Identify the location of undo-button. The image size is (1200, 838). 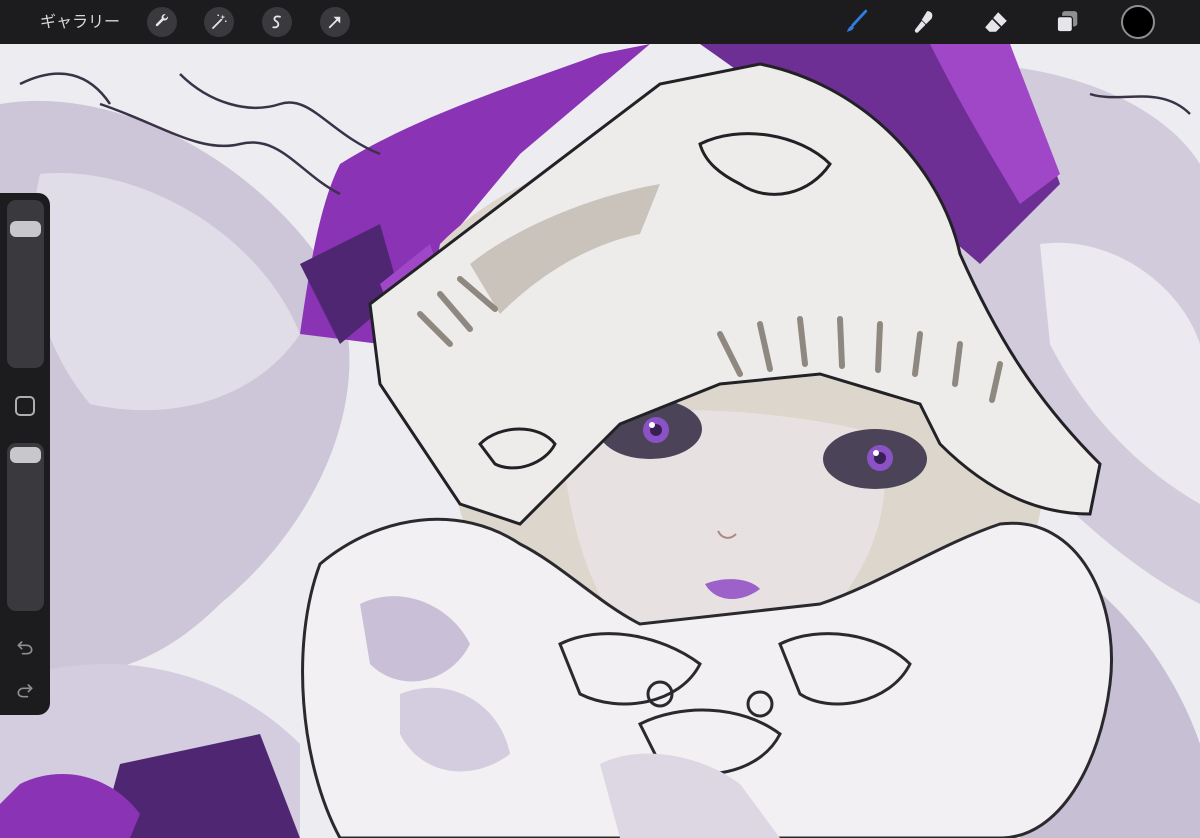
(25, 647).